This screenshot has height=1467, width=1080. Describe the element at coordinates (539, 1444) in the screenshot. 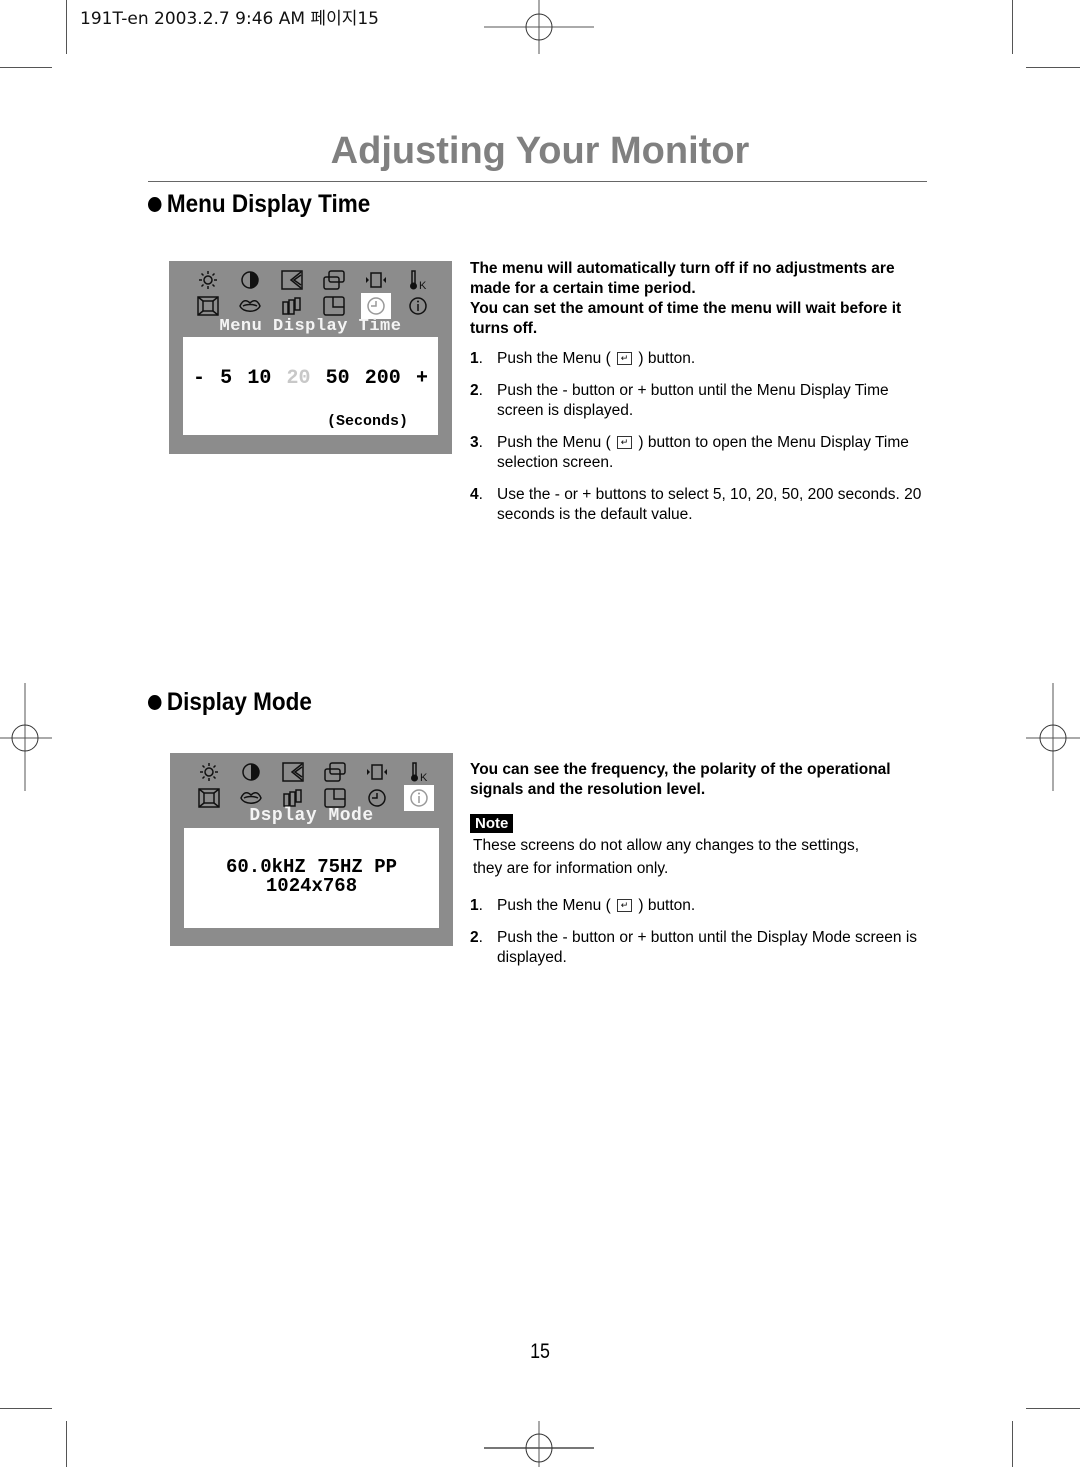

I see `registration-mark-bottom` at that location.